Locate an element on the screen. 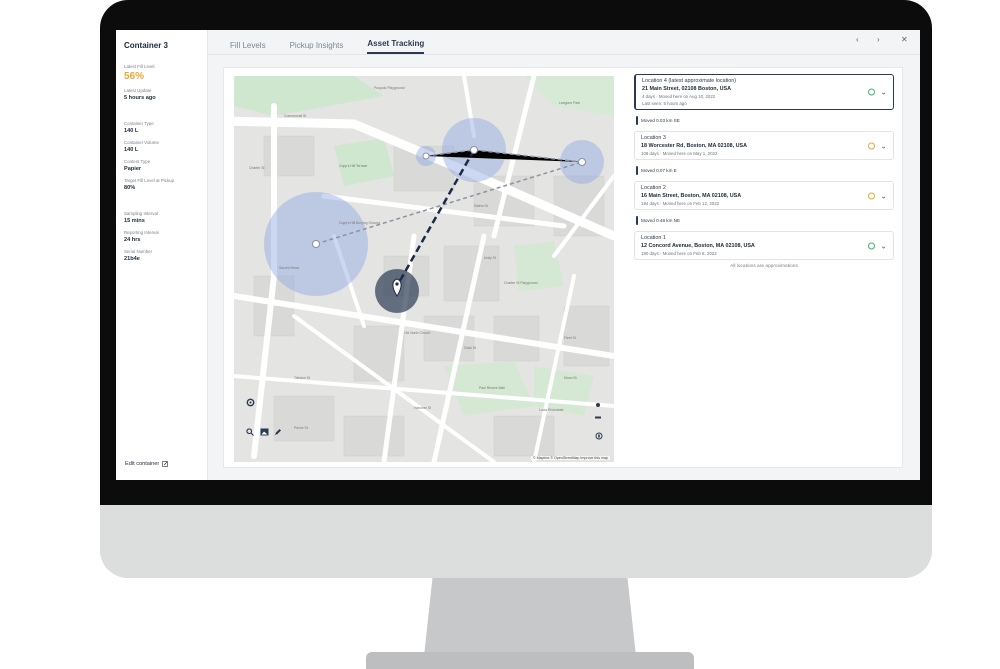 The image size is (1000, 669). compass-icon is located at coordinates (602, 439).